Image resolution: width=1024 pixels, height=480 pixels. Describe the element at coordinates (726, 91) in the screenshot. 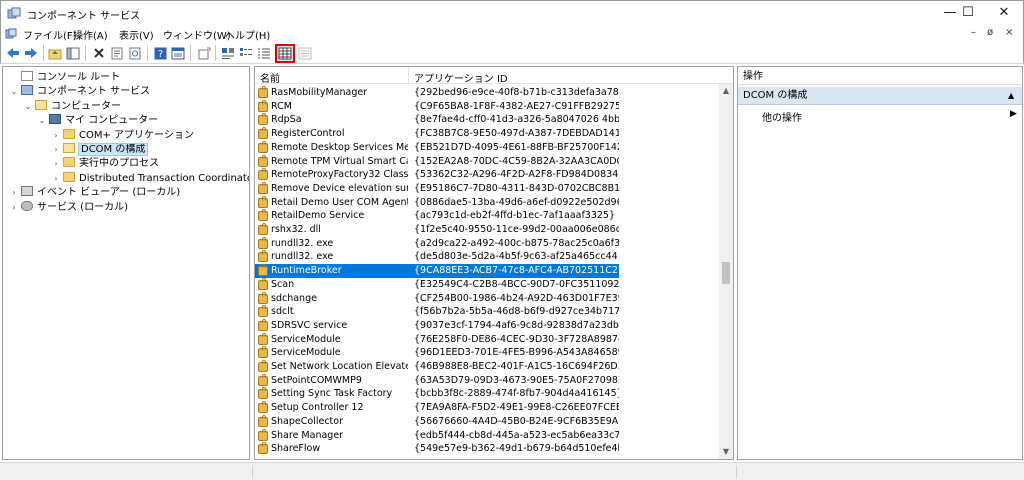

I see `scroll-up-arrow-icon: ▲` at that location.